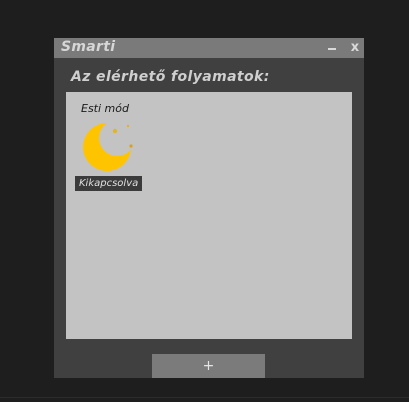  Describe the element at coordinates (109, 183) in the screenshot. I see `status-badge: Kikapcsolva` at that location.